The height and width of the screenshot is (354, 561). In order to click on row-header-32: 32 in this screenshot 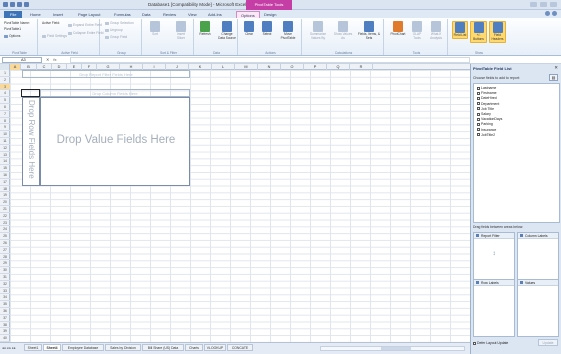, I will do `click(5, 284)`.